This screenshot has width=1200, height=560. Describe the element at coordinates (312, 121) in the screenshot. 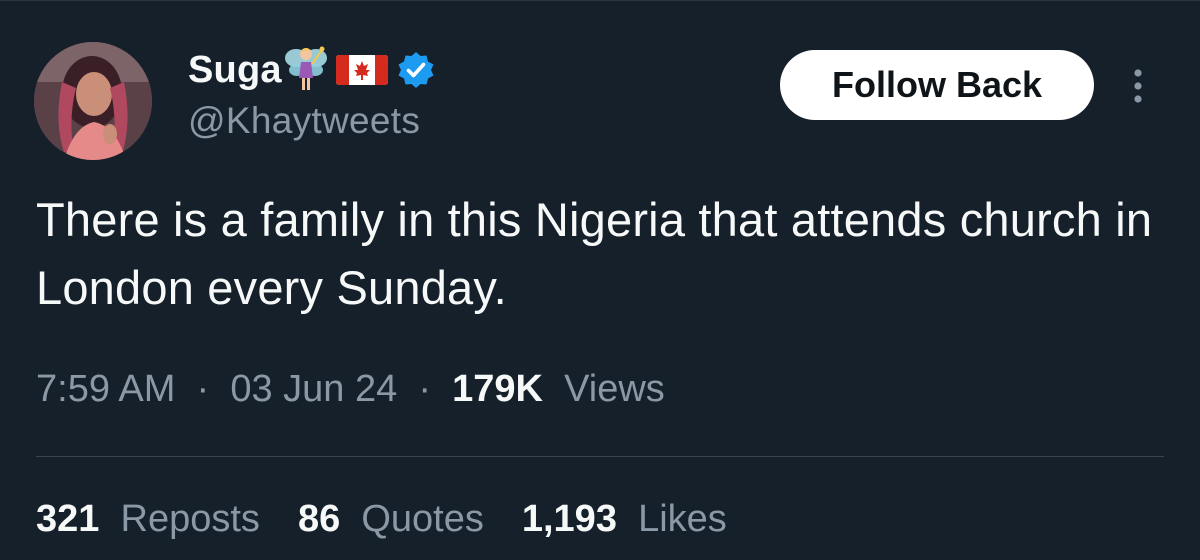

I see `user-handle: @Khaytweets` at that location.